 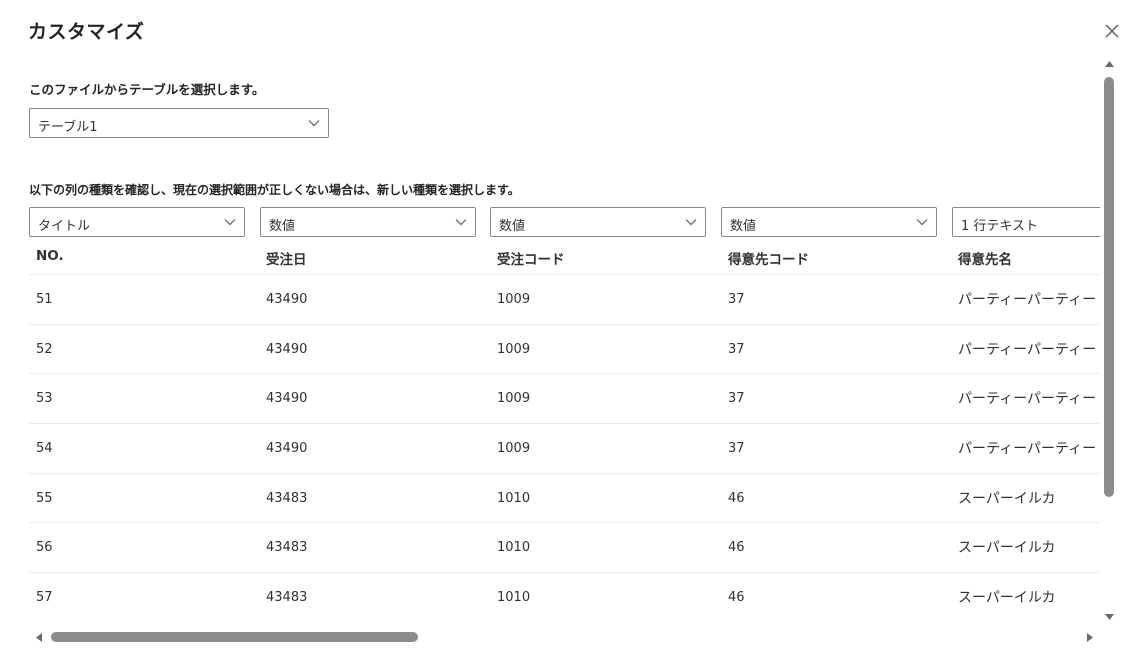 What do you see at coordinates (44, 498) in the screenshot?
I see `cell-no: 55` at bounding box center [44, 498].